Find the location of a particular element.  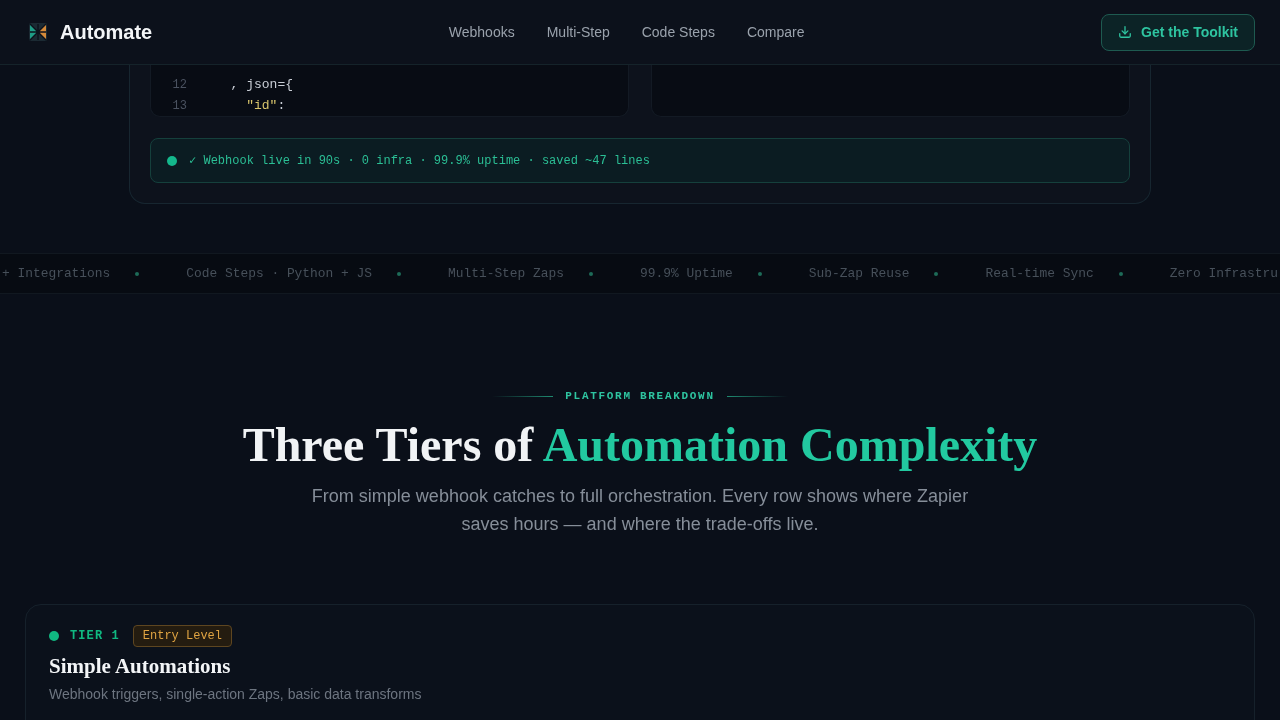

section-eyebrow: PLATFORM BREAKDOWN is located at coordinates (640, 396).